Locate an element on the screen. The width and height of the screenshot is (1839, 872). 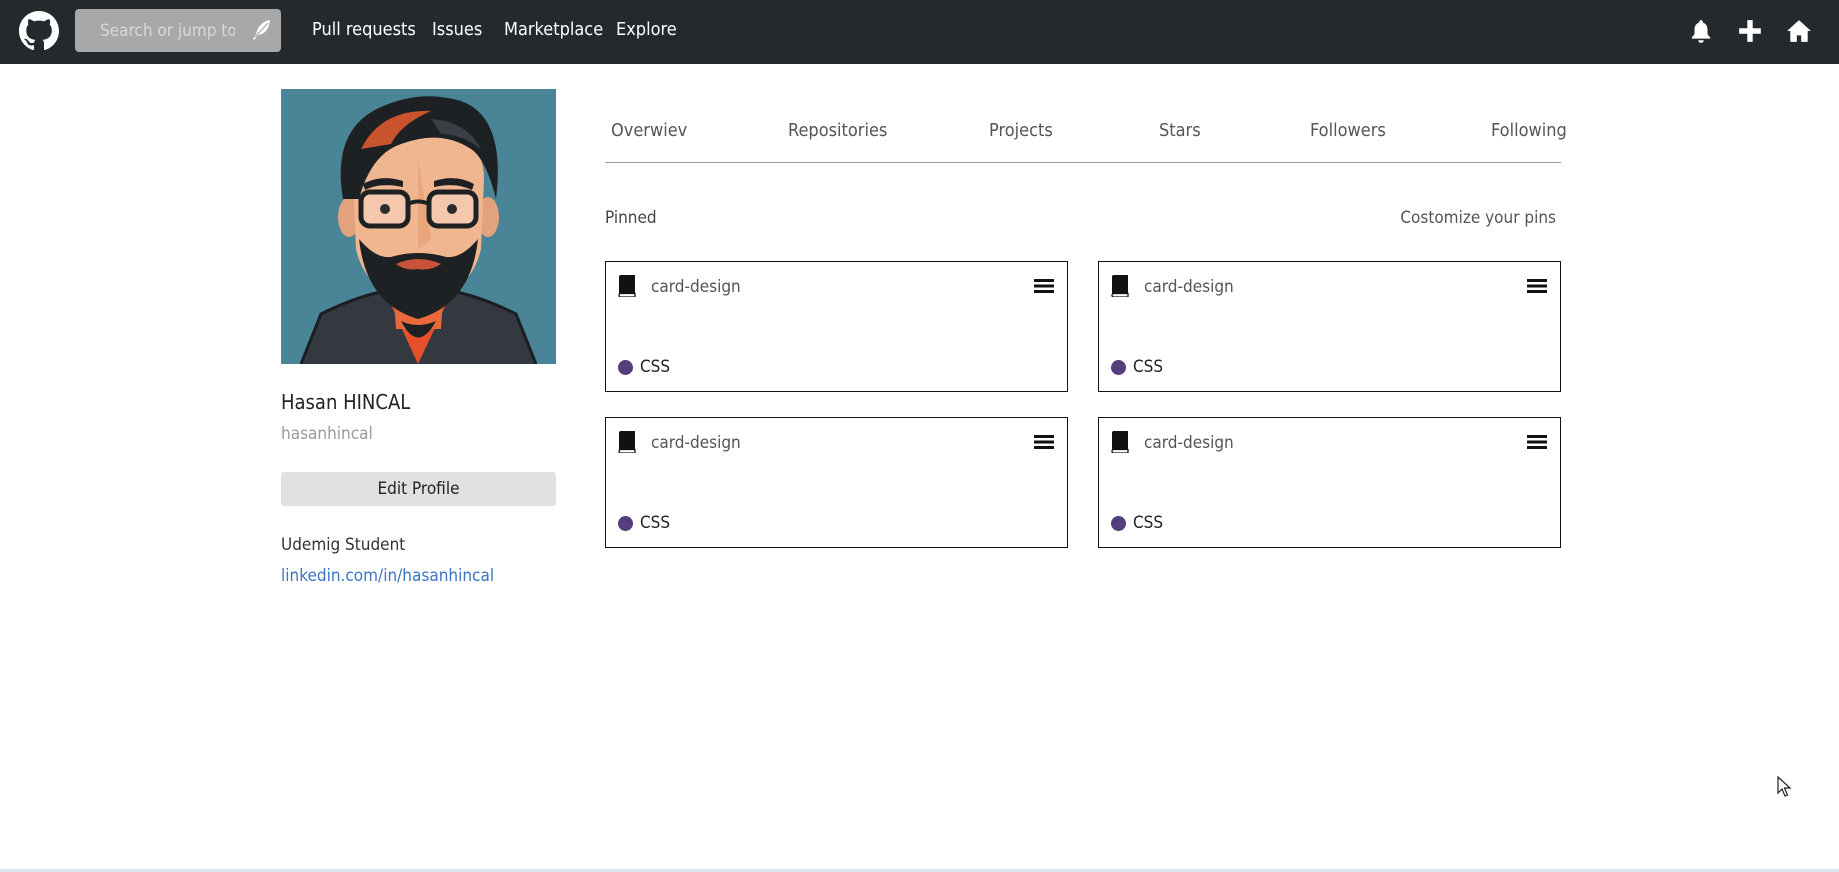
nav-explore: Explore is located at coordinates (646, 29).